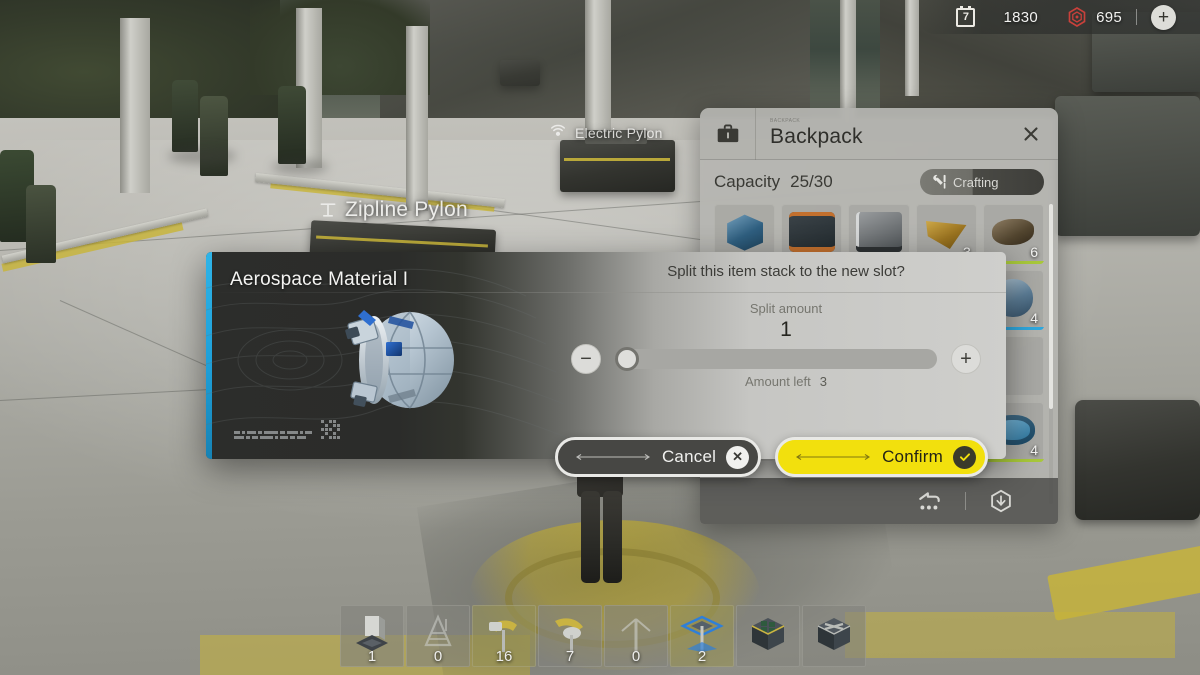 This screenshot has height=675, width=1200. I want to click on backpack-icon-box, so click(728, 134).